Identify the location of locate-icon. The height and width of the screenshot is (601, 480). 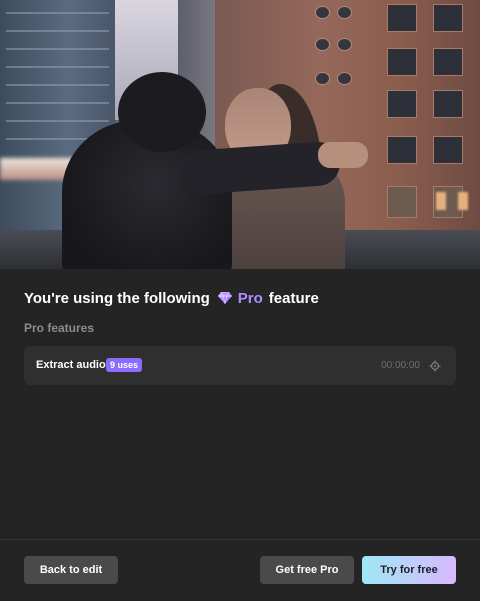
(435, 365).